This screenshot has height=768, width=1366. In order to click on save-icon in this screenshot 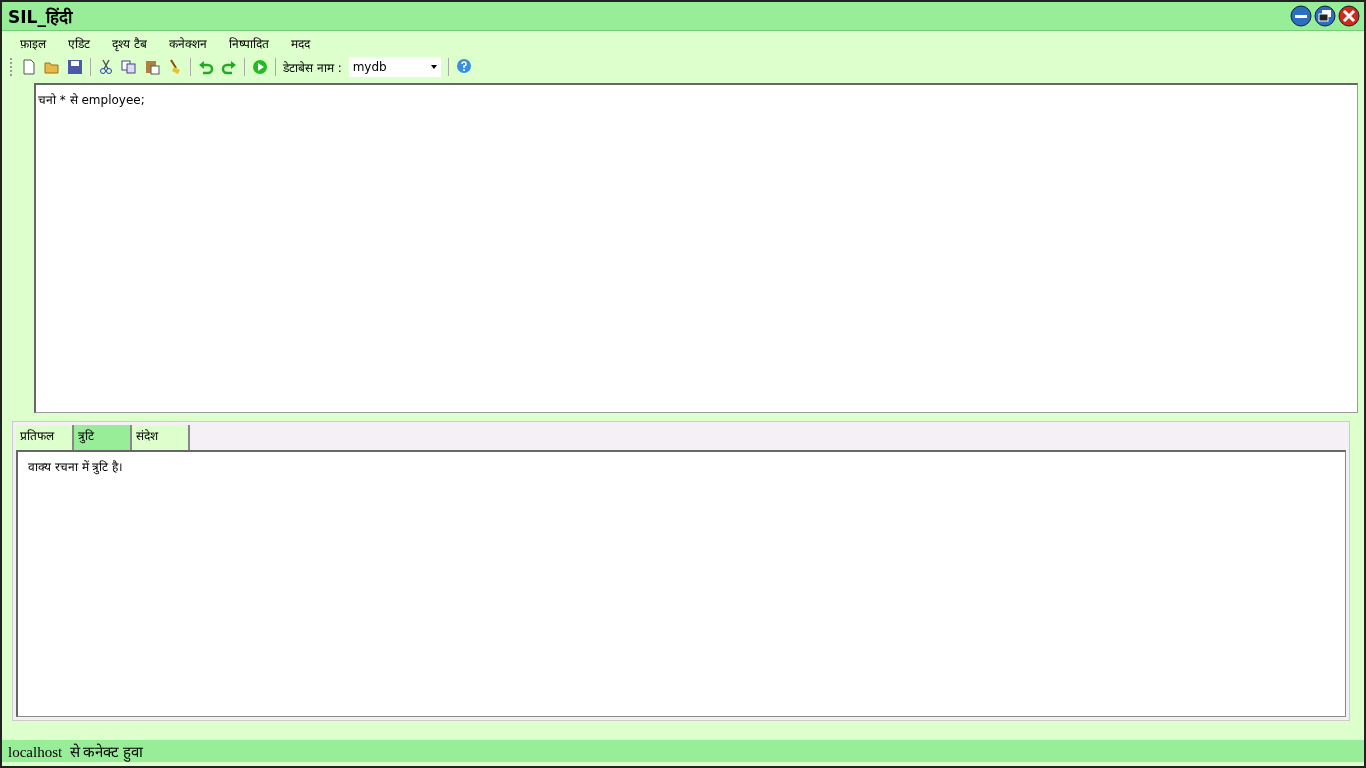, I will do `click(75, 67)`.